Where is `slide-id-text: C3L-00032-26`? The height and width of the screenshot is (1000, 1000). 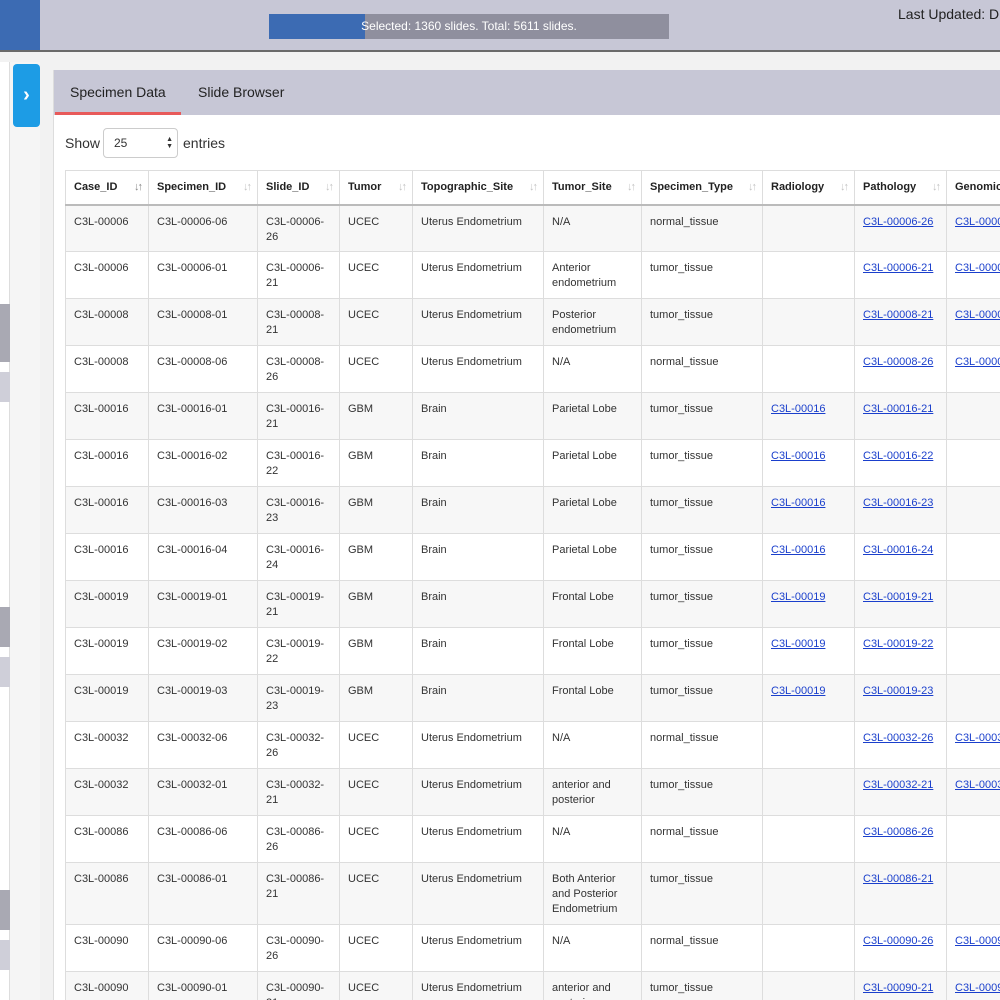
slide-id-text: C3L-00032-26 is located at coordinates (295, 745).